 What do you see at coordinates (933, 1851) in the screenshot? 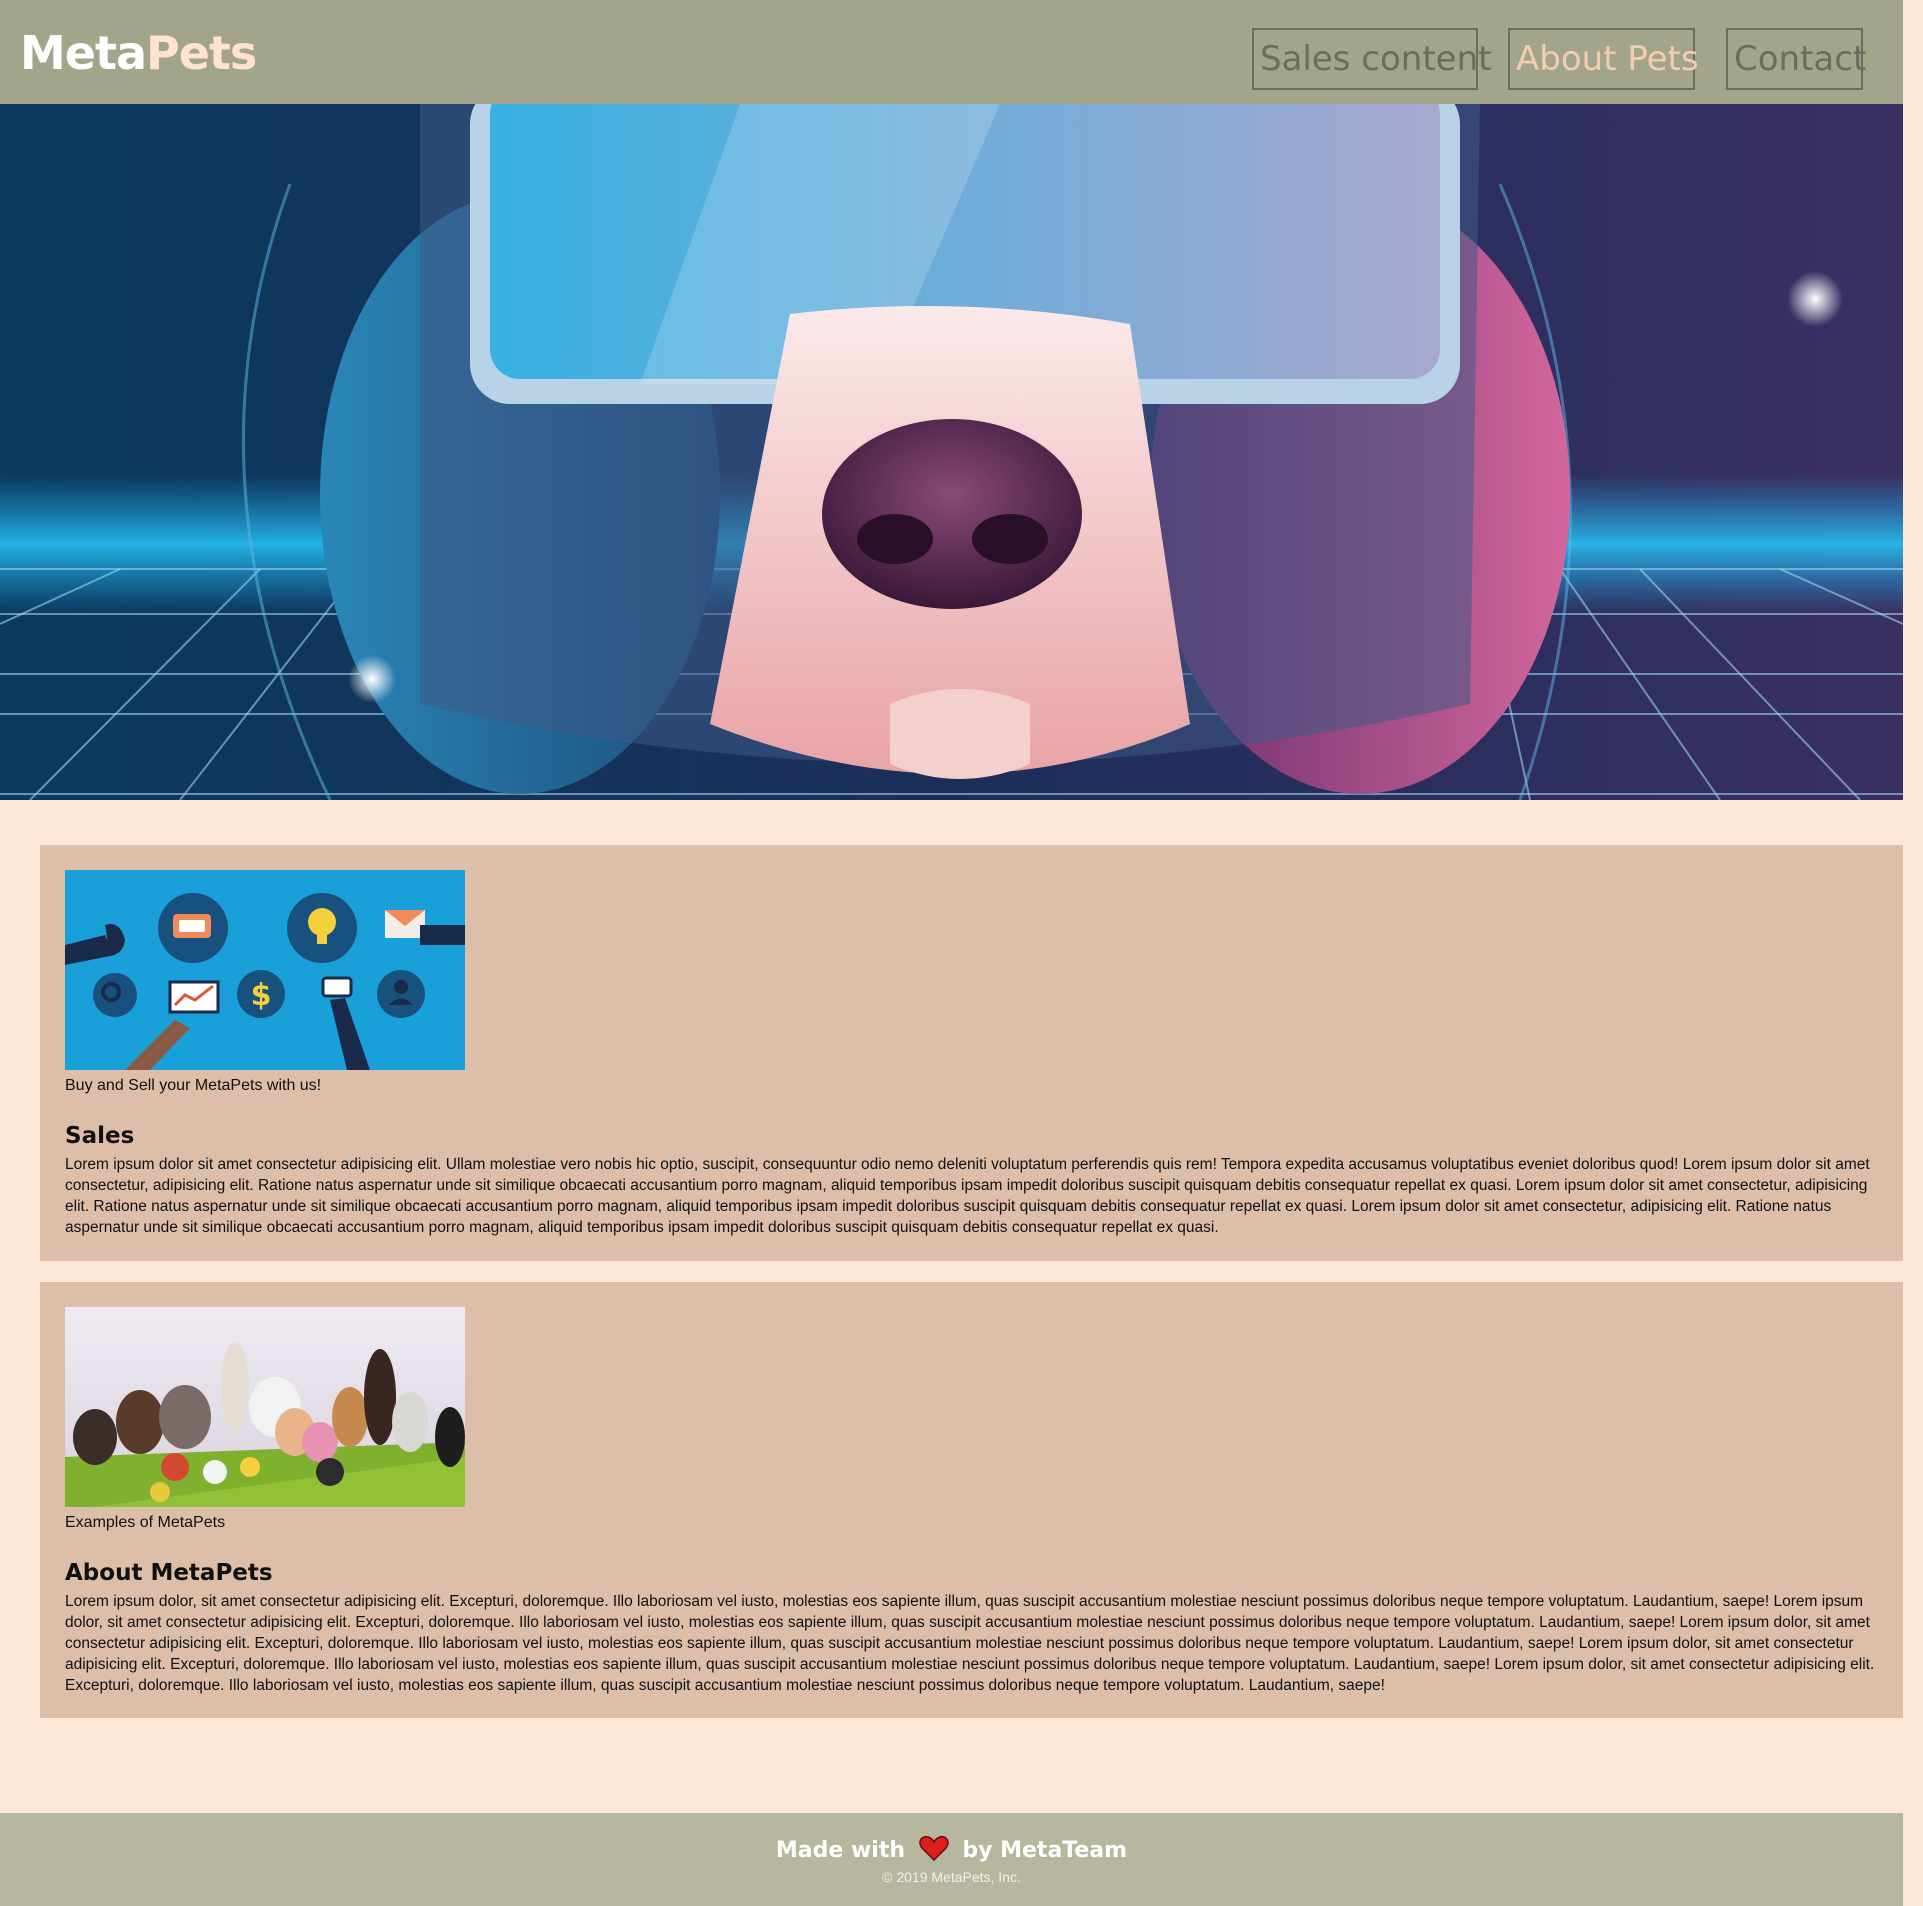
I see `heart-icon` at bounding box center [933, 1851].